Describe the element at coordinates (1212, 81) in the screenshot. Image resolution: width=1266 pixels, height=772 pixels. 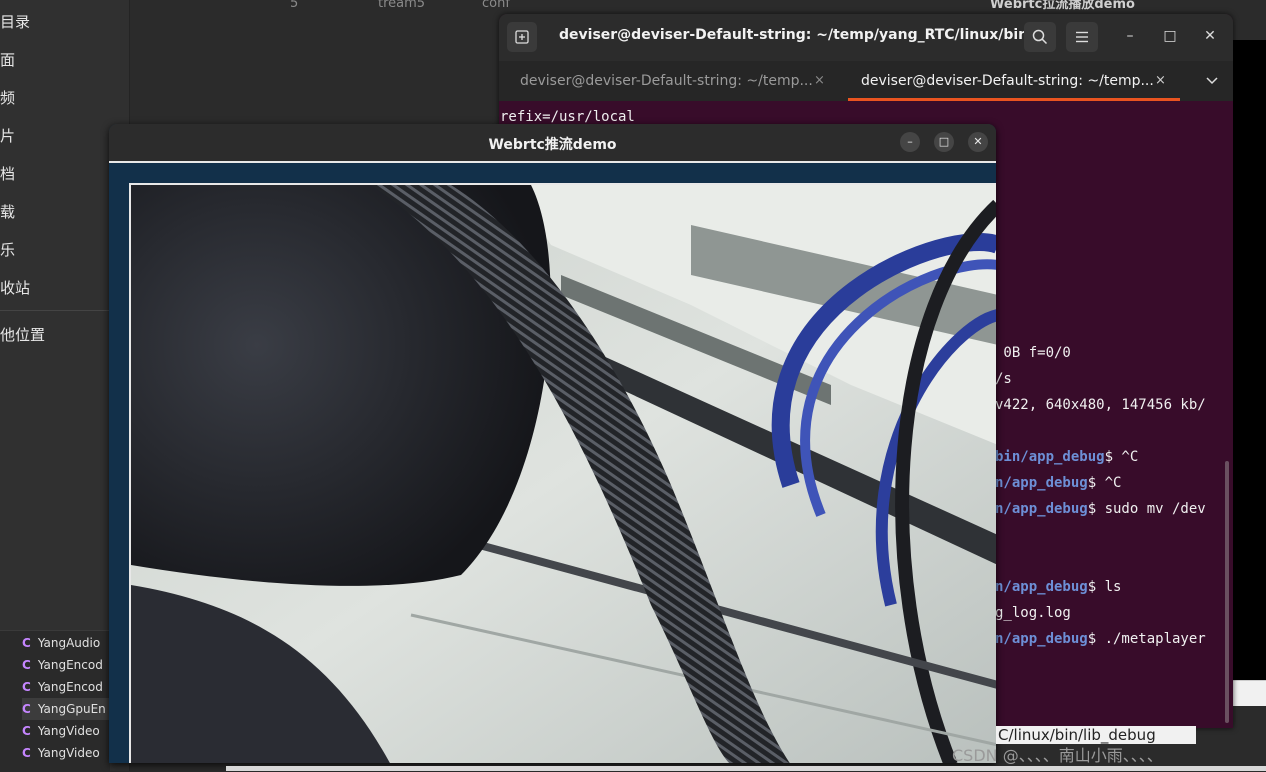
I see `chevron-down-icon` at that location.